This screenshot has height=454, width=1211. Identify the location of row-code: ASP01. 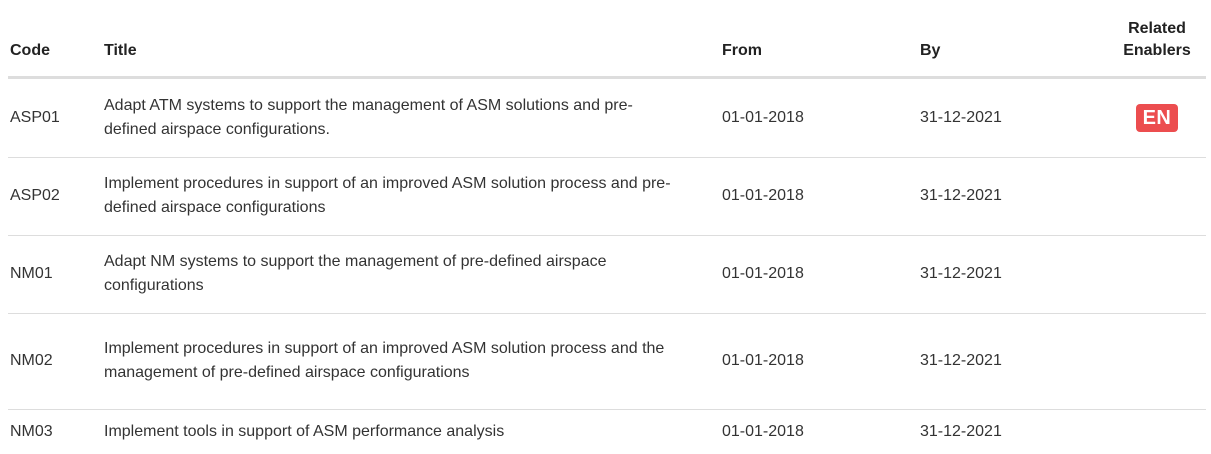
(51, 117).